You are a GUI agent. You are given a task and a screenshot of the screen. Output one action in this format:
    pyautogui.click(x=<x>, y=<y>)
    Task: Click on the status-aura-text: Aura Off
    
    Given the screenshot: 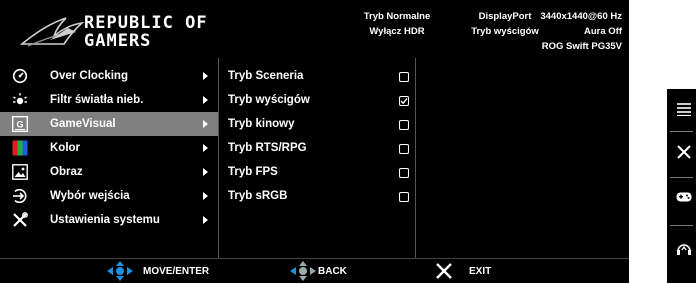 What is the action you would take?
    pyautogui.click(x=603, y=31)
    